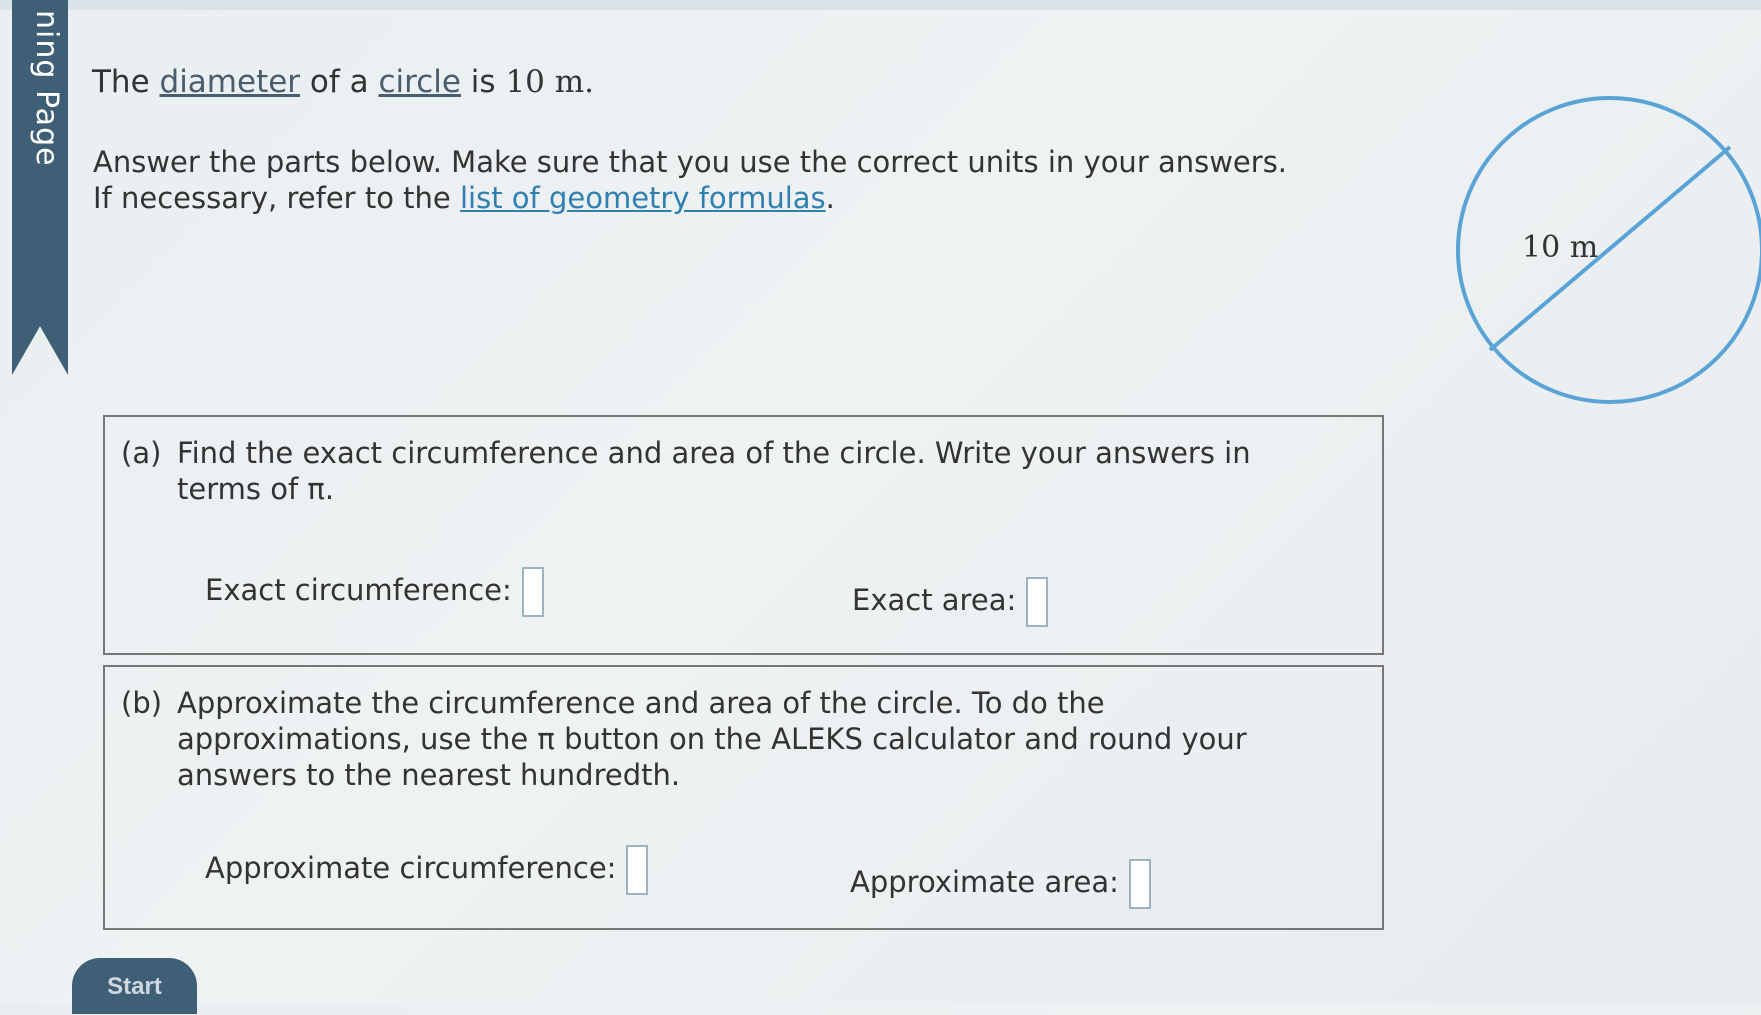  Describe the element at coordinates (1139, 884) in the screenshot. I see `approx-area-input` at that location.